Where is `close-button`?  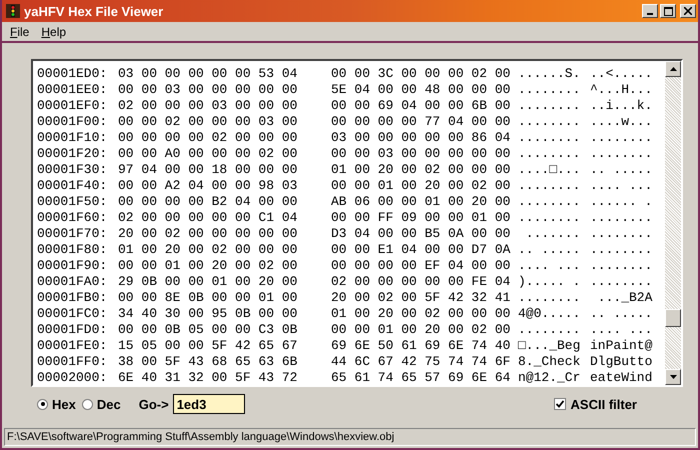 close-button is located at coordinates (688, 11).